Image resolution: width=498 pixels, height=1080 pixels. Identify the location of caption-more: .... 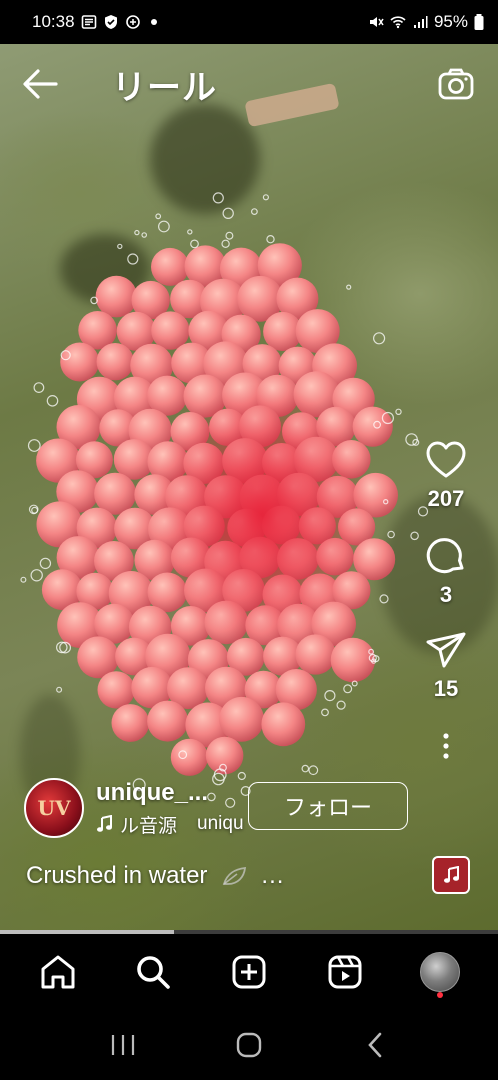
(272, 876).